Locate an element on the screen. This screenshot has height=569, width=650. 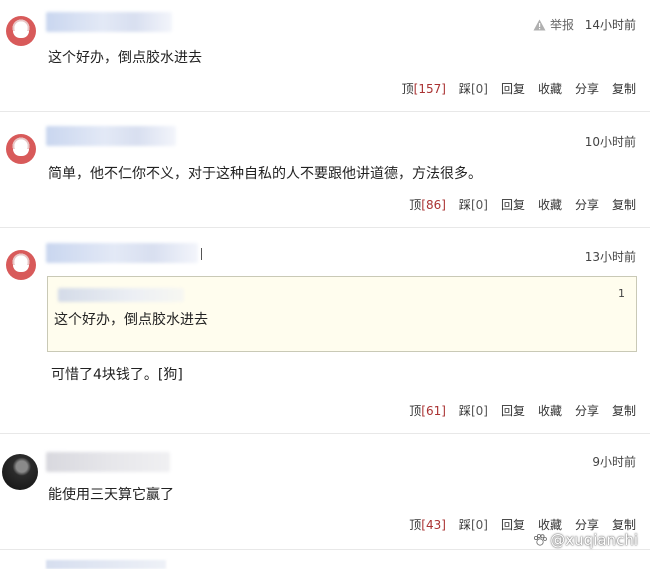
watermark: @xuqianchi is located at coordinates (585, 540).